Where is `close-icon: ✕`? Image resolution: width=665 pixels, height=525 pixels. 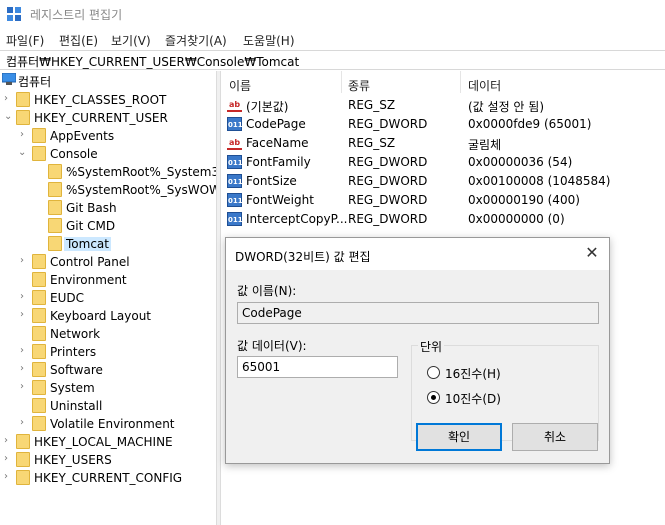
close-icon: ✕ is located at coordinates (592, 253).